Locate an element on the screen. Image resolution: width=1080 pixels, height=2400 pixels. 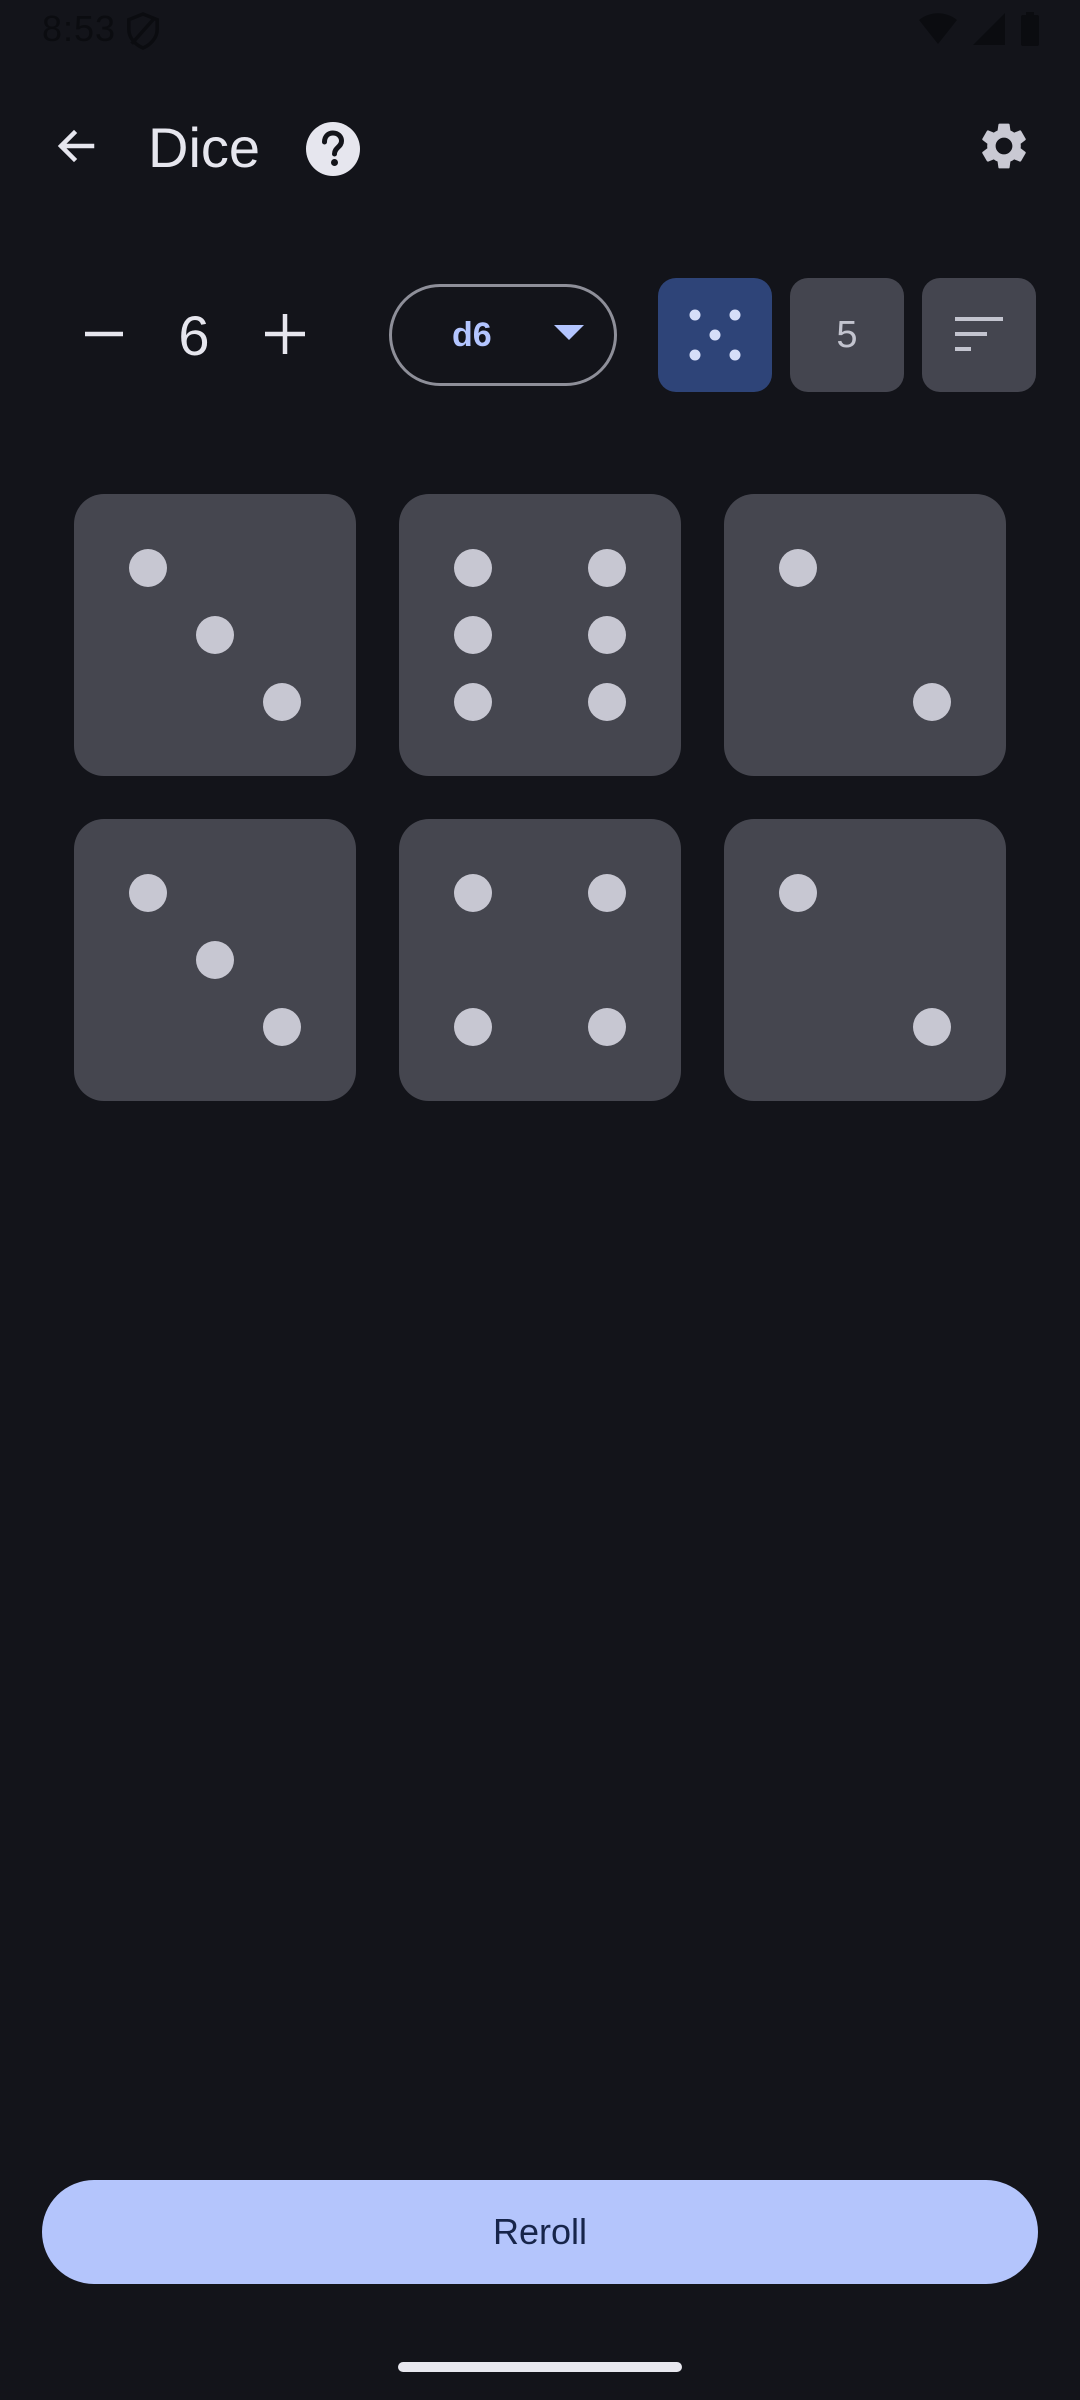
pips-mode-toggle is located at coordinates (715, 335).